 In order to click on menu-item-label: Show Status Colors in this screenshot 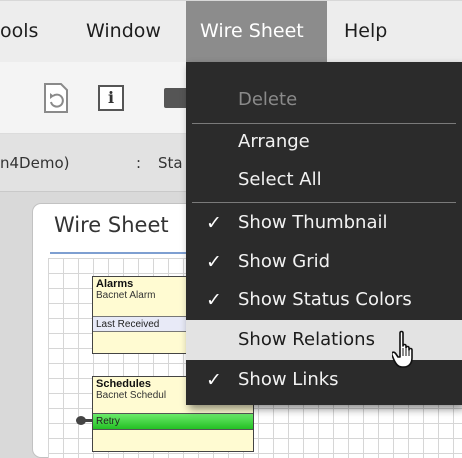, I will do `click(325, 299)`.